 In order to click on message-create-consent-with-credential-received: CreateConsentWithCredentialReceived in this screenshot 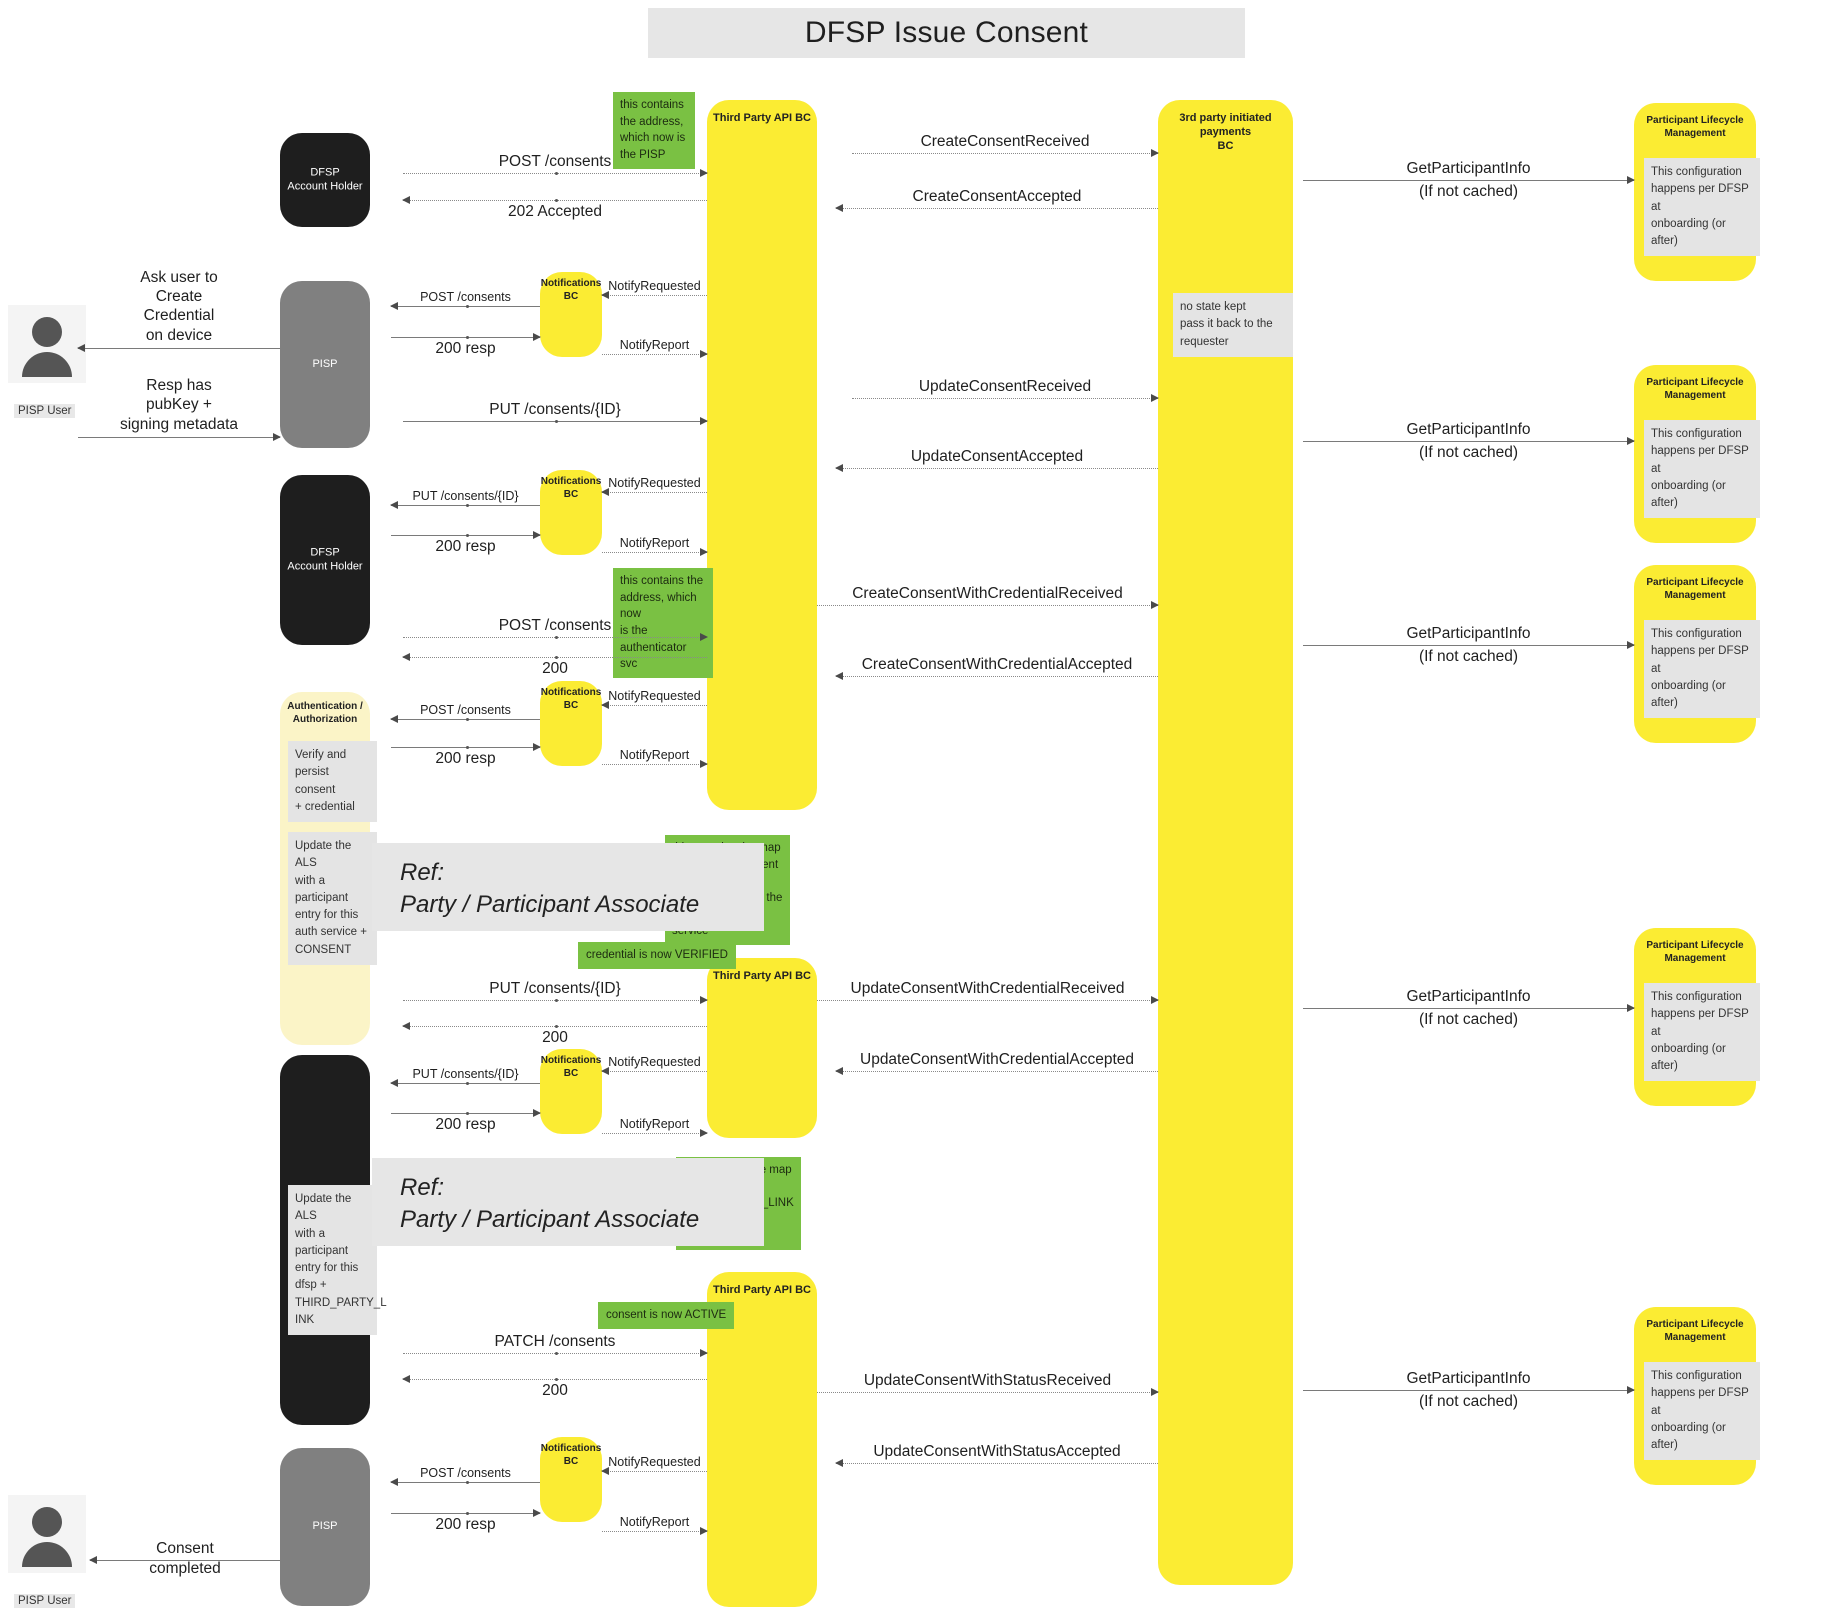, I will do `click(988, 597)`.